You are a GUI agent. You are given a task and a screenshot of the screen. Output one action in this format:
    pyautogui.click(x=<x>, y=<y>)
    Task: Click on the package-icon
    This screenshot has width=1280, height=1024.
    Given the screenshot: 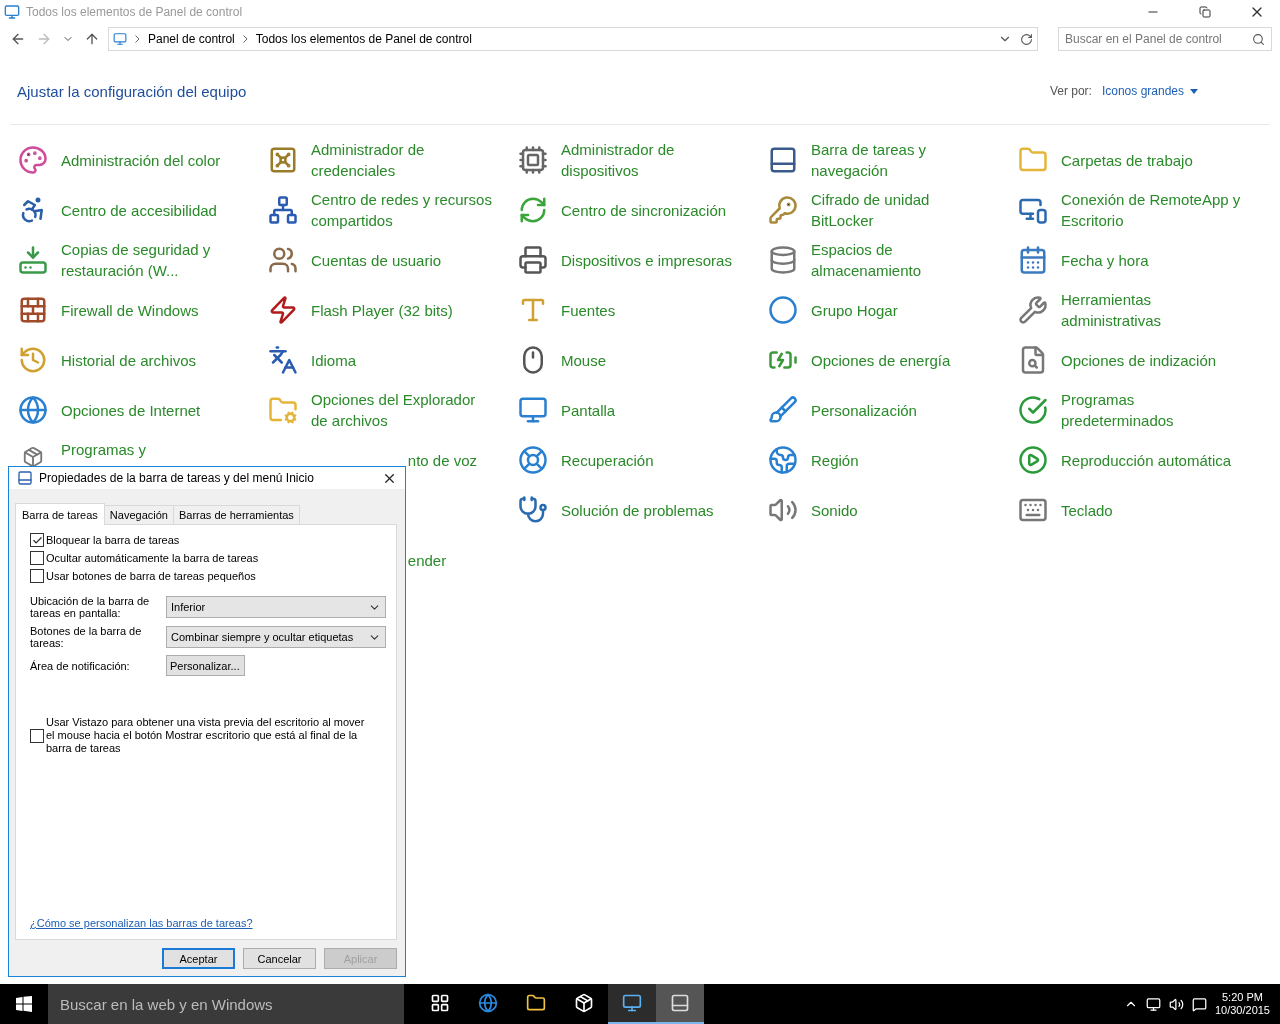 What is the action you would take?
    pyautogui.click(x=33, y=457)
    